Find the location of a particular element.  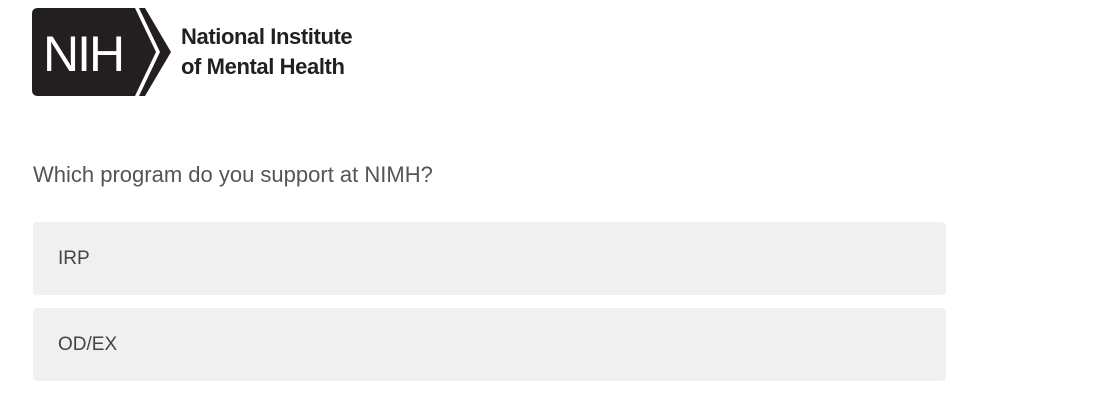

logo-line-1: National Institute is located at coordinates (267, 36).